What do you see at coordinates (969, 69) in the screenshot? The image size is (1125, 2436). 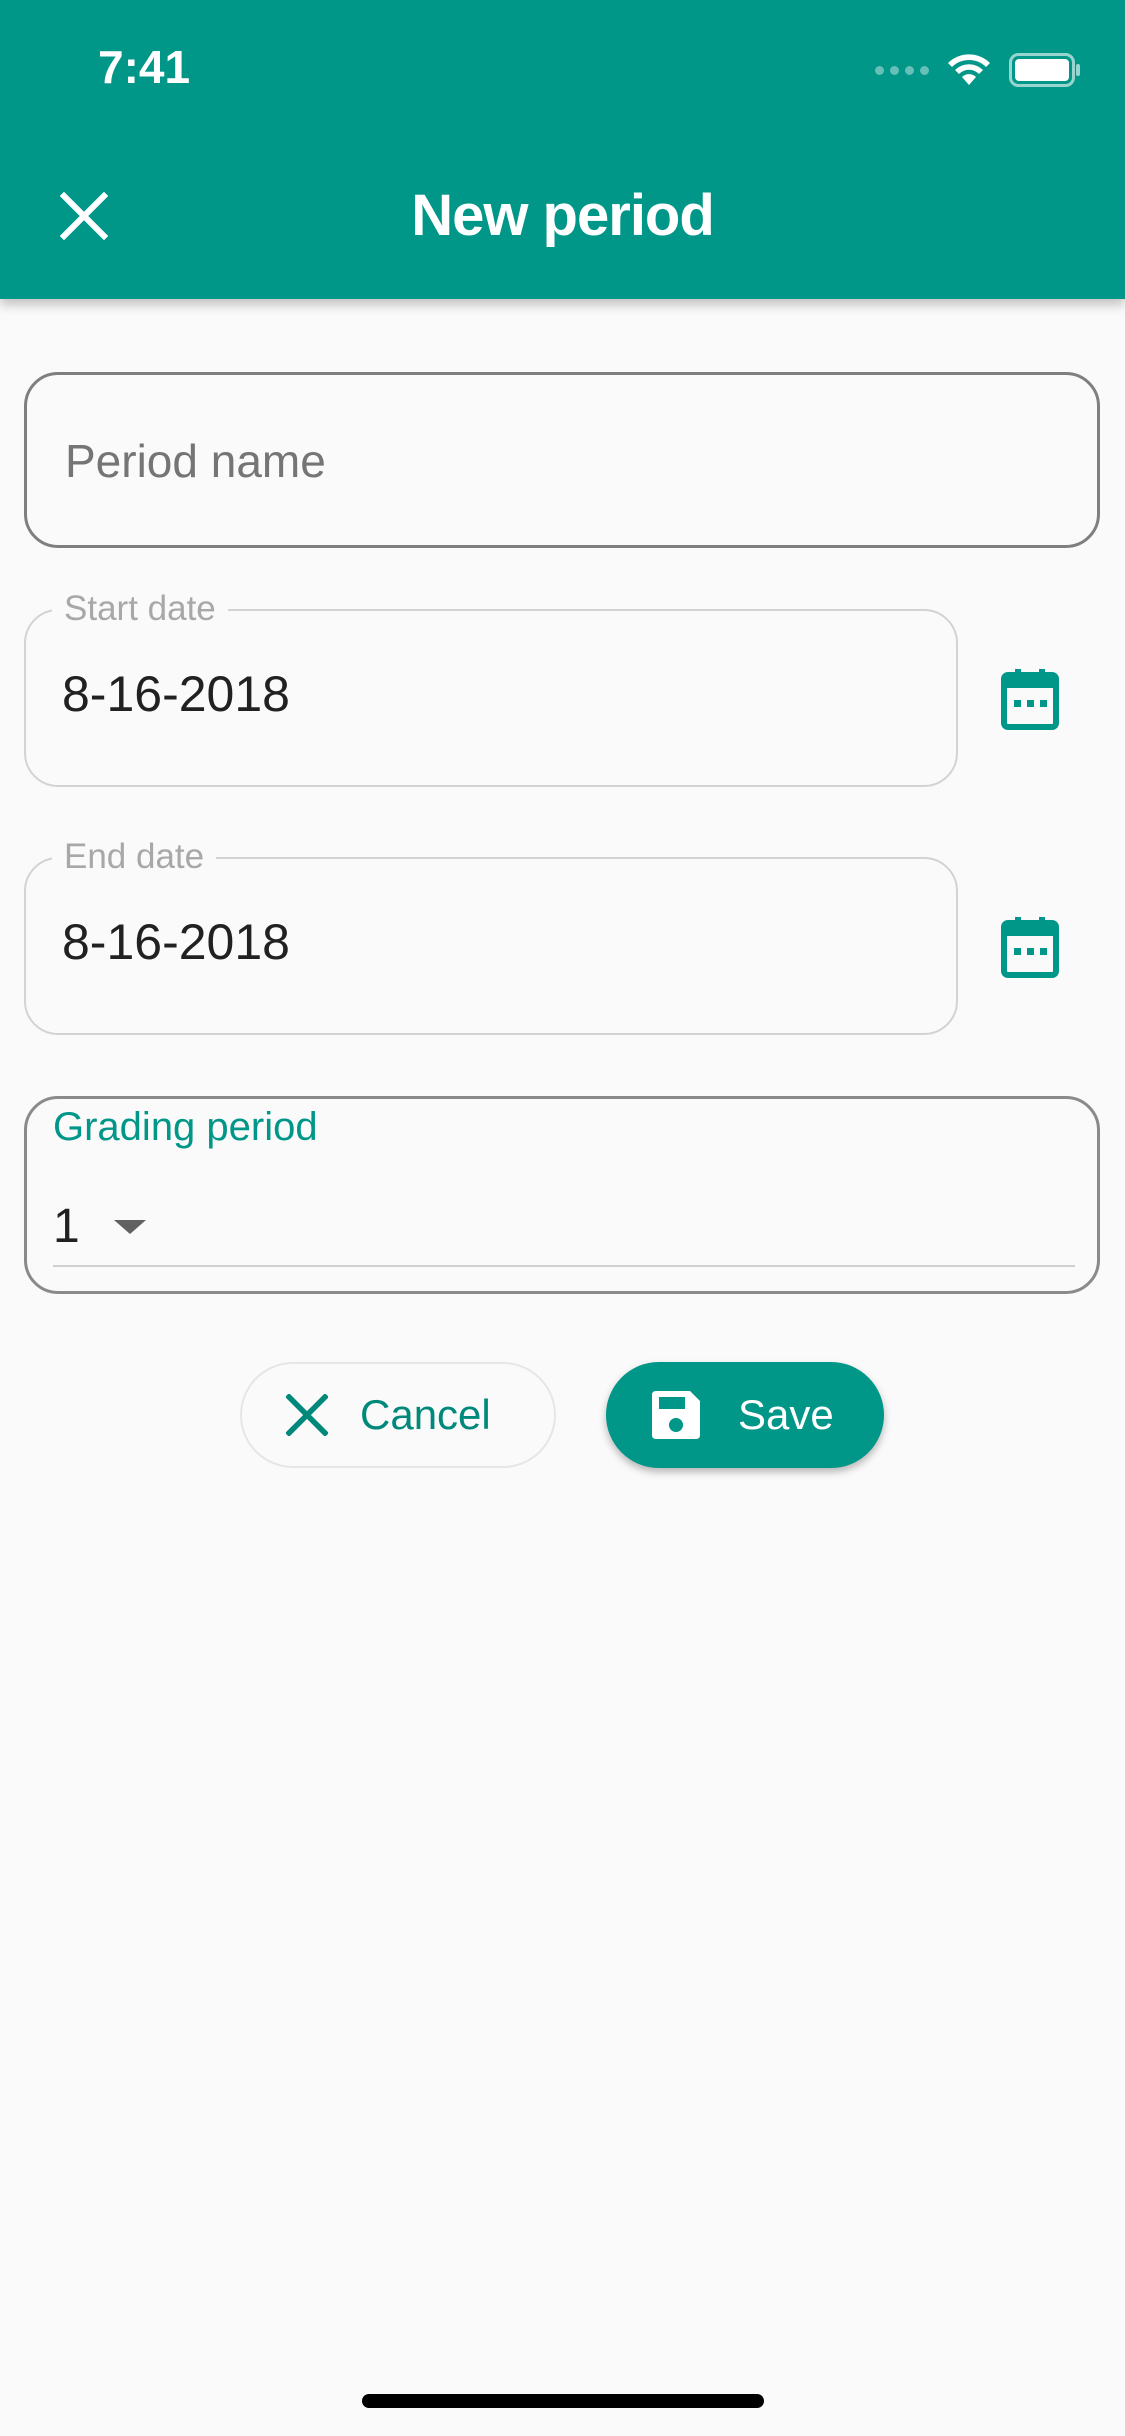 I see `wifi-icon` at bounding box center [969, 69].